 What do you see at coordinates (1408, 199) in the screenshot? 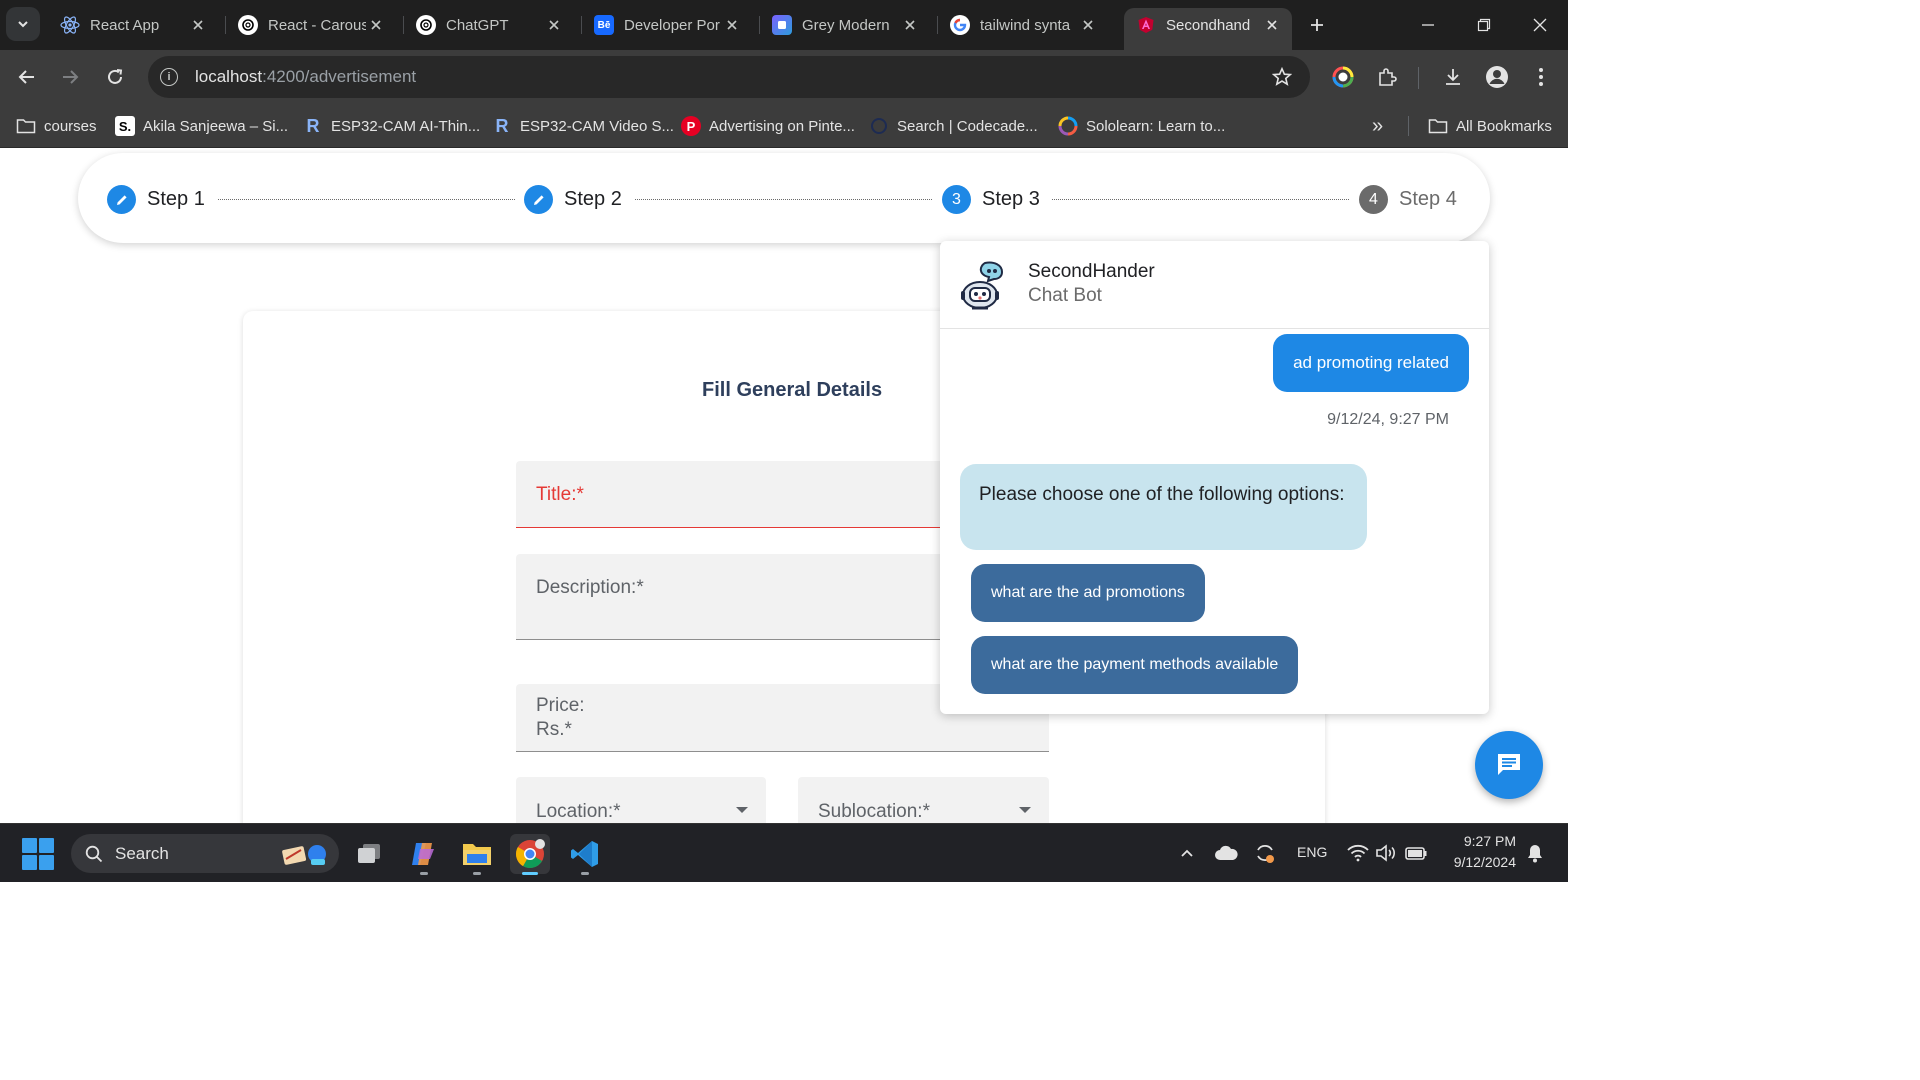
I see `step-4: 4 Step 4` at bounding box center [1408, 199].